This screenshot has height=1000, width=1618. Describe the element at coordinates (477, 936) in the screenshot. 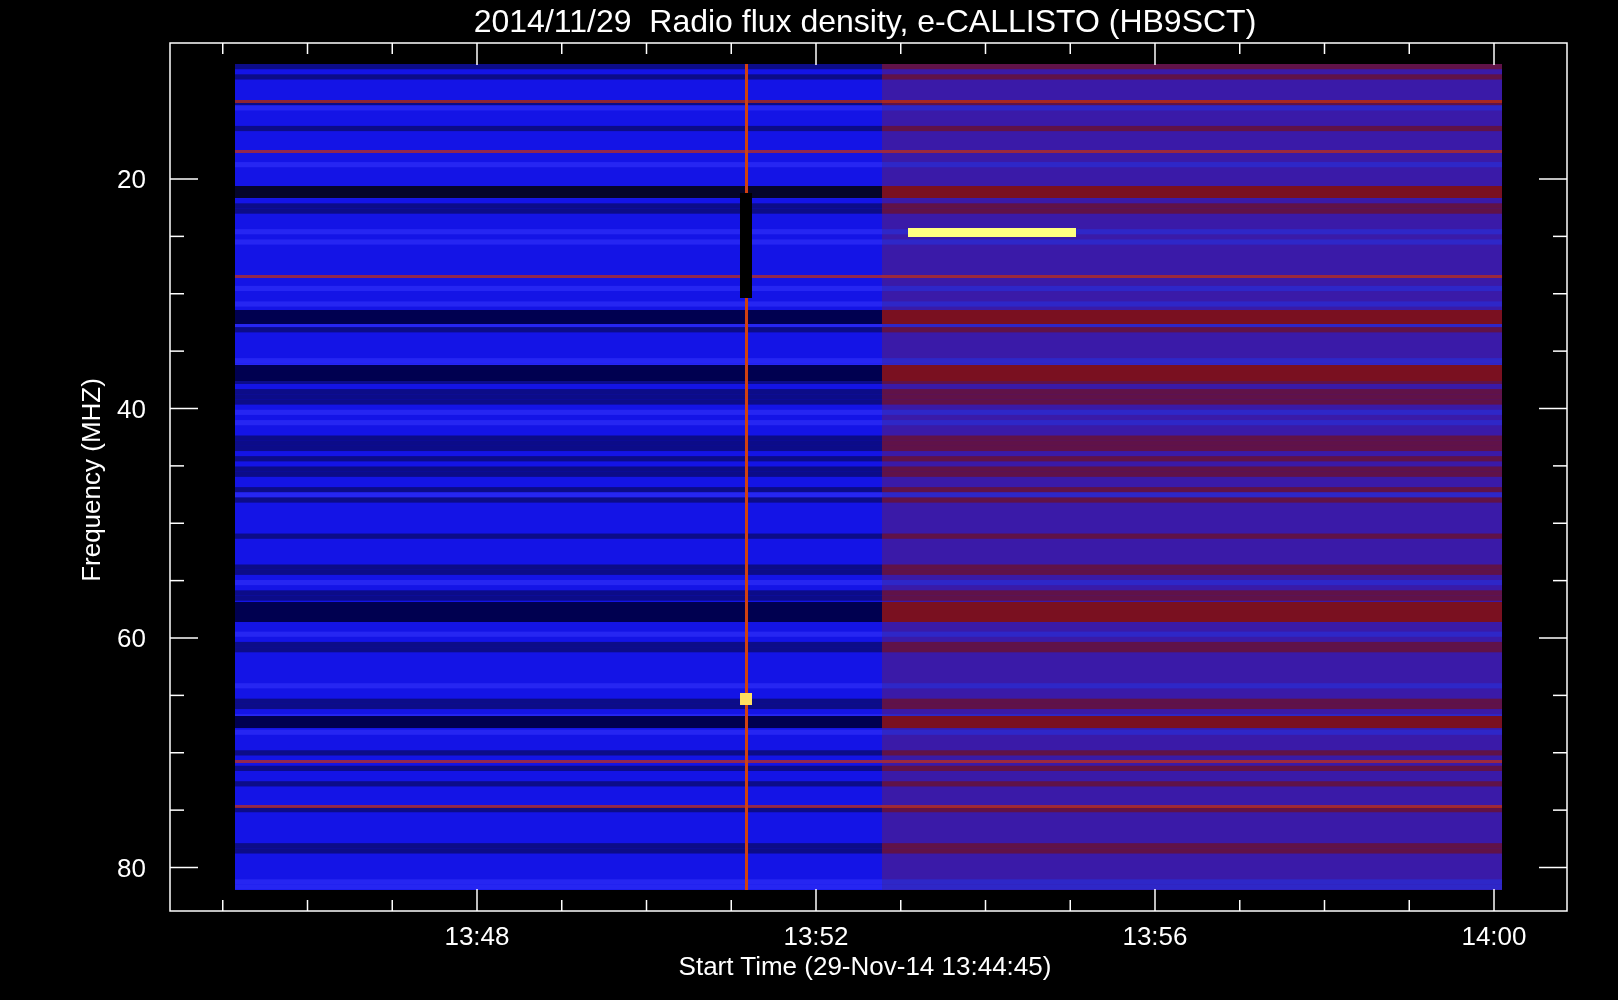

I see `x-tick-label: 13:48` at that location.